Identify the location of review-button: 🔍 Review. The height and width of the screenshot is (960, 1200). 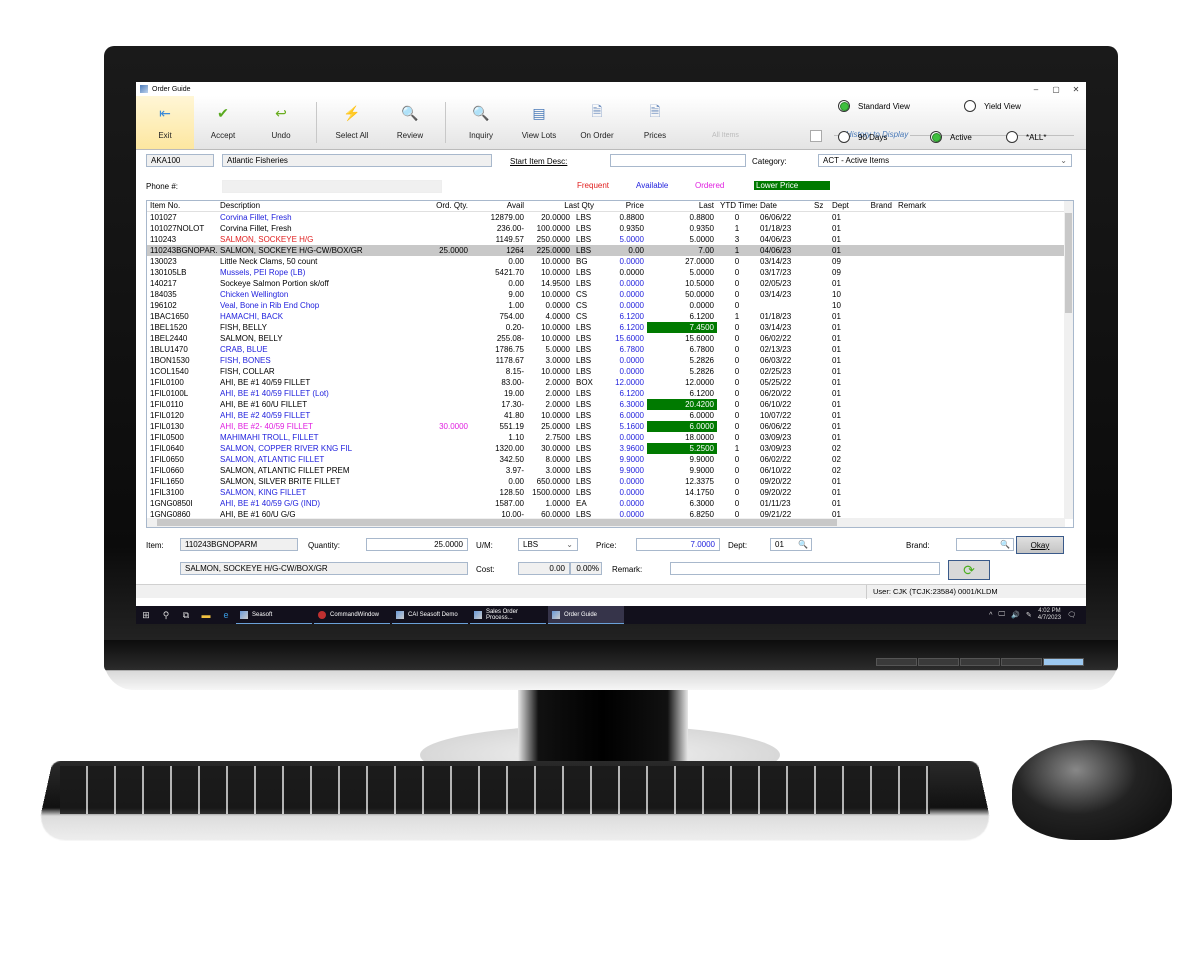
(410, 122).